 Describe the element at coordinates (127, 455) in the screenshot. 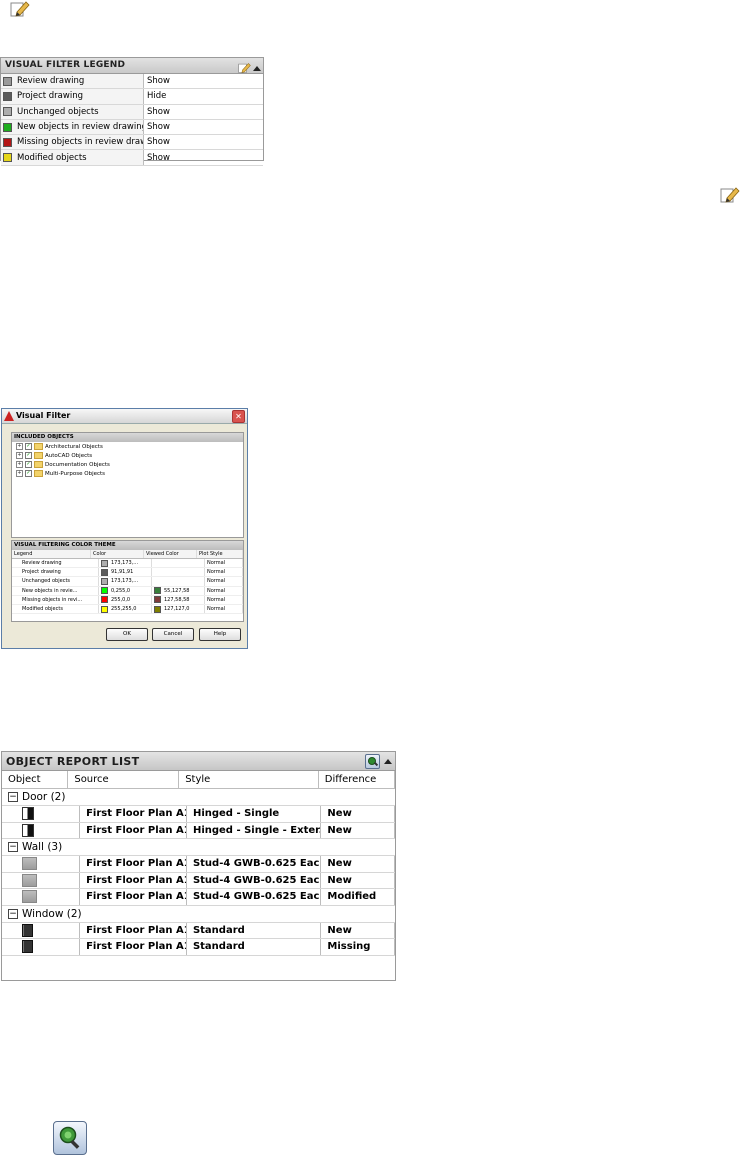

I see `tree-item: + ✓ AutoCAD Objects` at that location.